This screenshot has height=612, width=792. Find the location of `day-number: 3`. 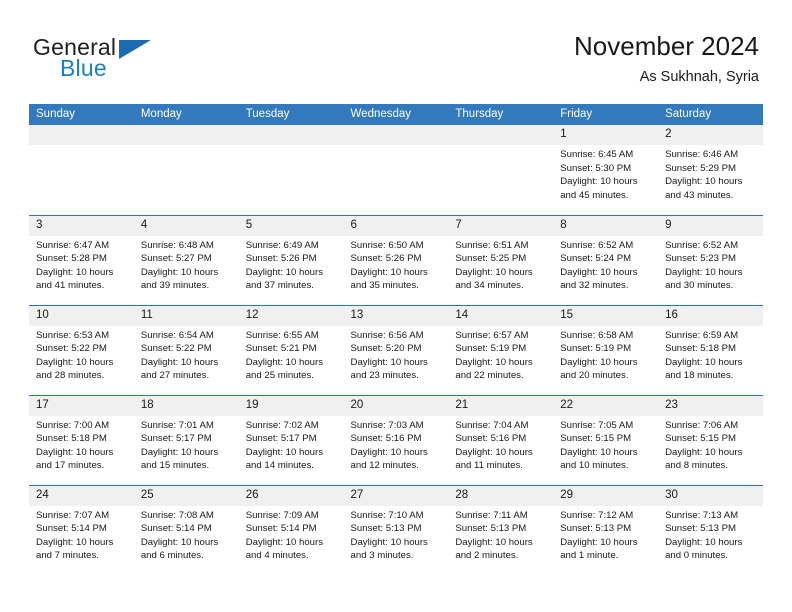

day-number: 3 is located at coordinates (81, 225).